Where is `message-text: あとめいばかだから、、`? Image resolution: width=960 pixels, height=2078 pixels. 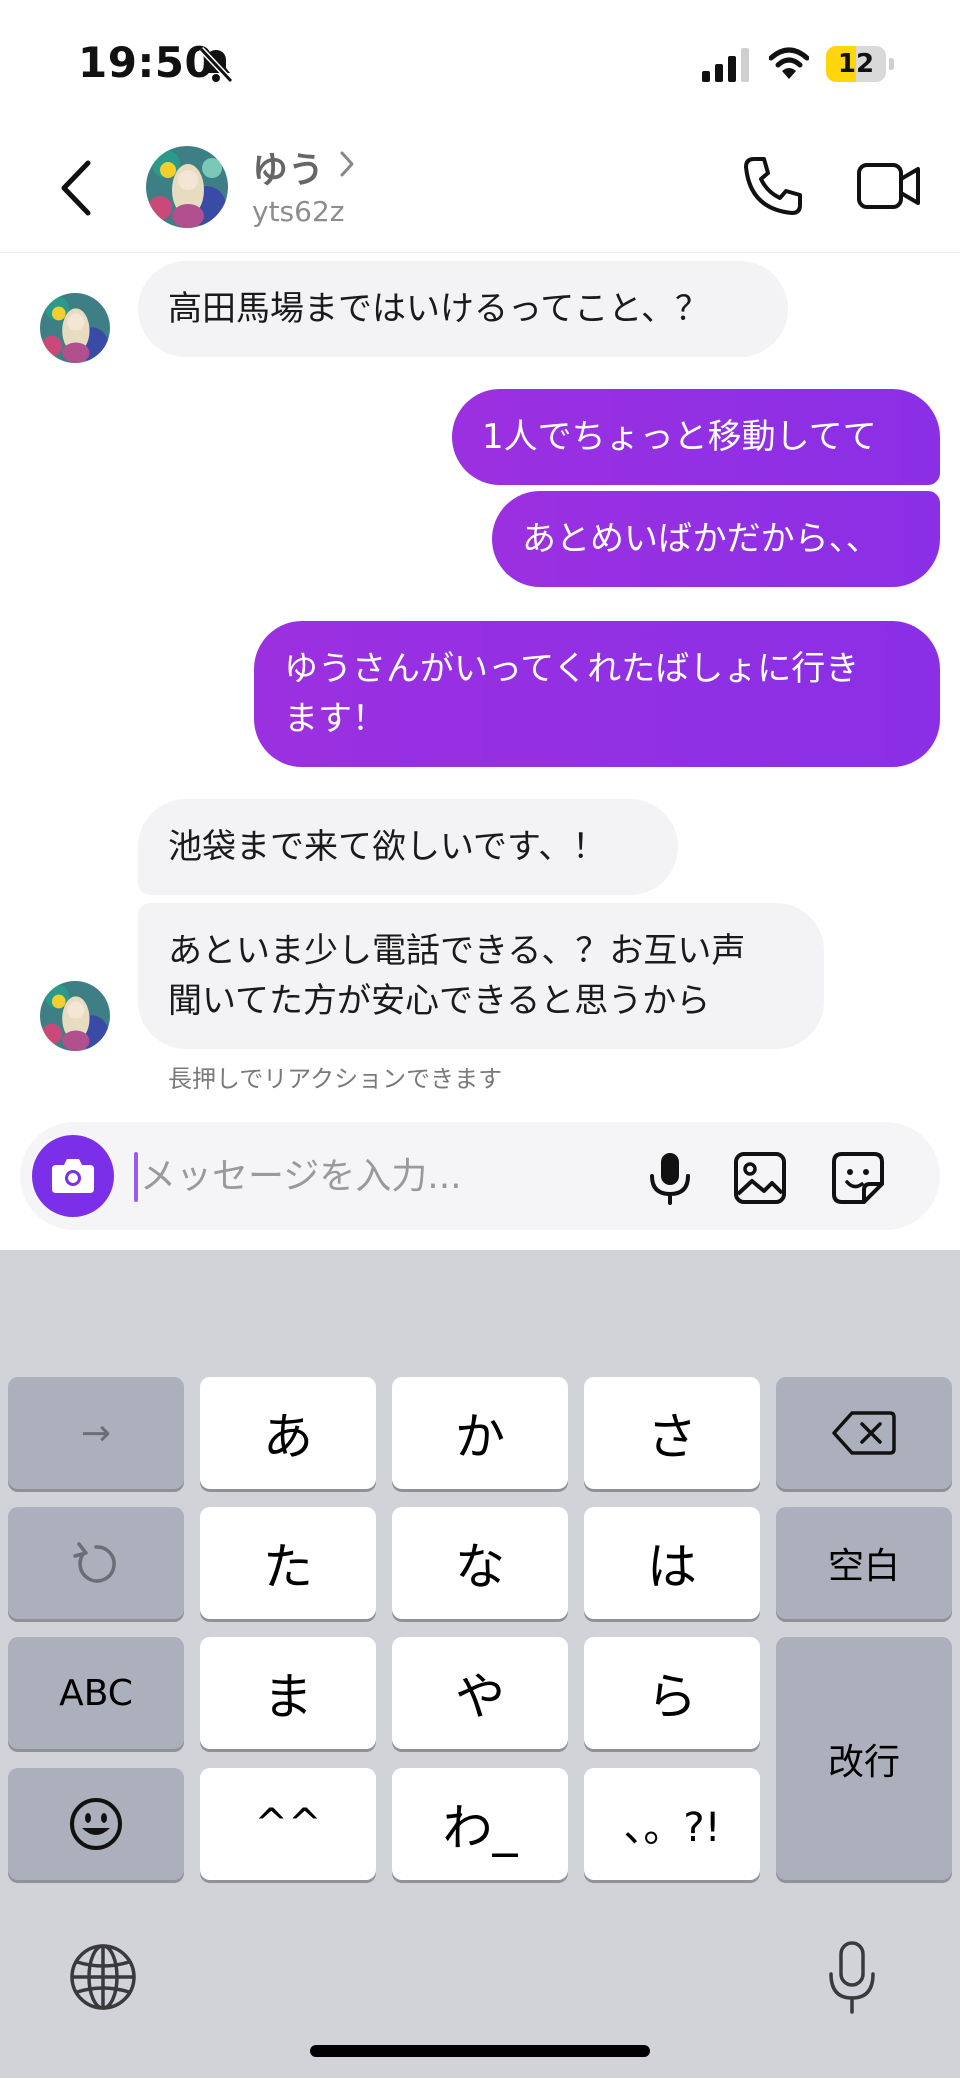 message-text: あとめいばかだから、、 is located at coordinates (701, 539).